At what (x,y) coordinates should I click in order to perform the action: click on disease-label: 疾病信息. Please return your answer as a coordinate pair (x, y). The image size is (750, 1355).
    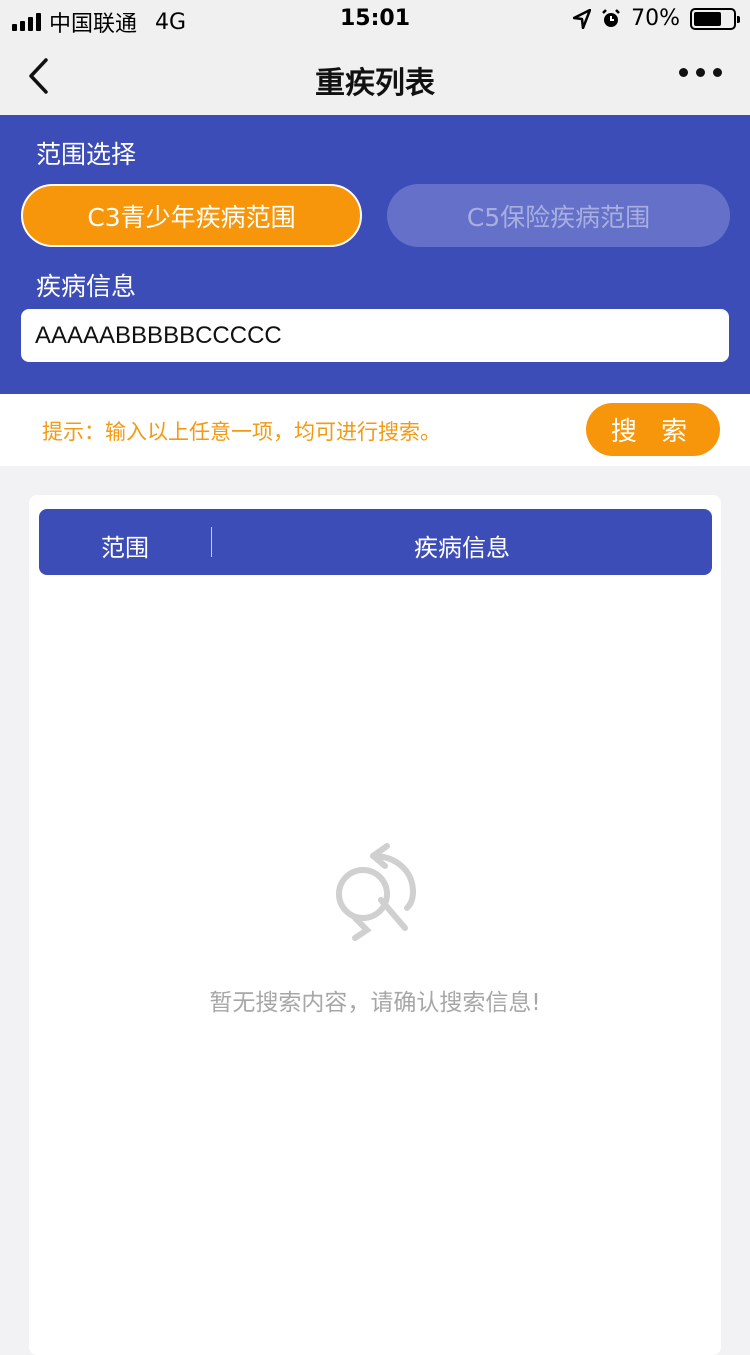
    Looking at the image, I should click on (86, 286).